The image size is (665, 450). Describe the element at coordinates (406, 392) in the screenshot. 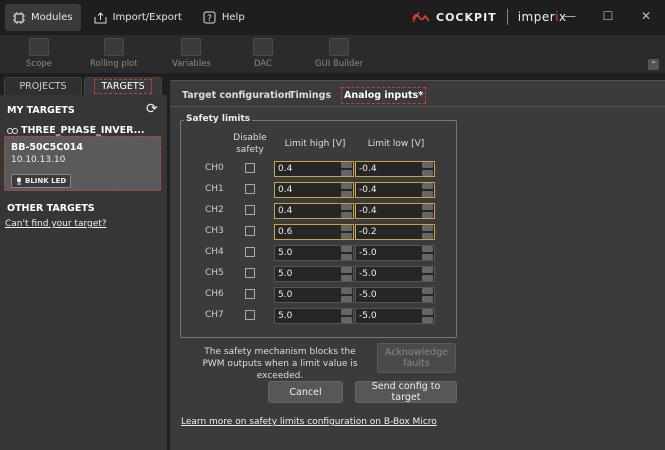

I see `send-config-button: Send config to target` at that location.